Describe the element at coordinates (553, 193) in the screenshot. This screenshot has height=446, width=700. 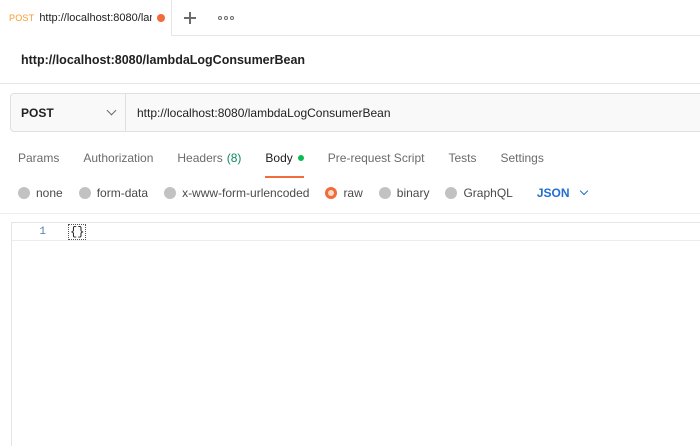
I see `body-format-label: JSON` at that location.